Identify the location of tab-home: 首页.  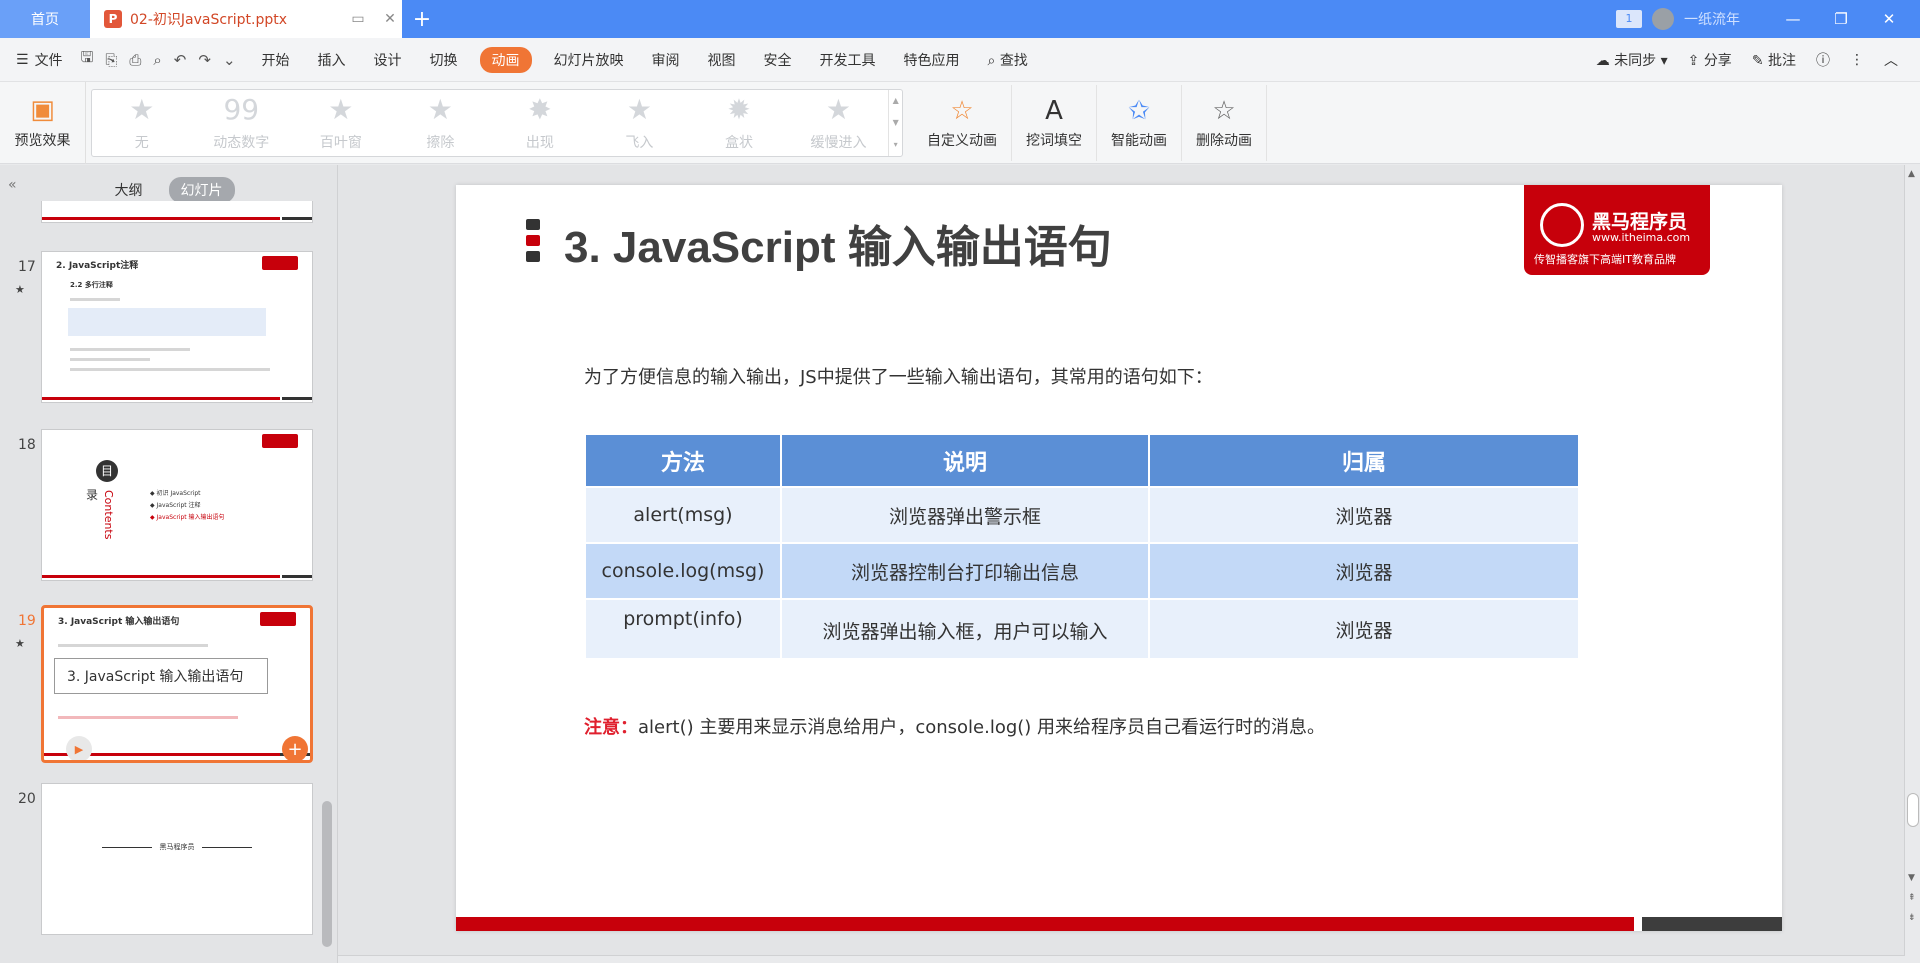
(45, 19).